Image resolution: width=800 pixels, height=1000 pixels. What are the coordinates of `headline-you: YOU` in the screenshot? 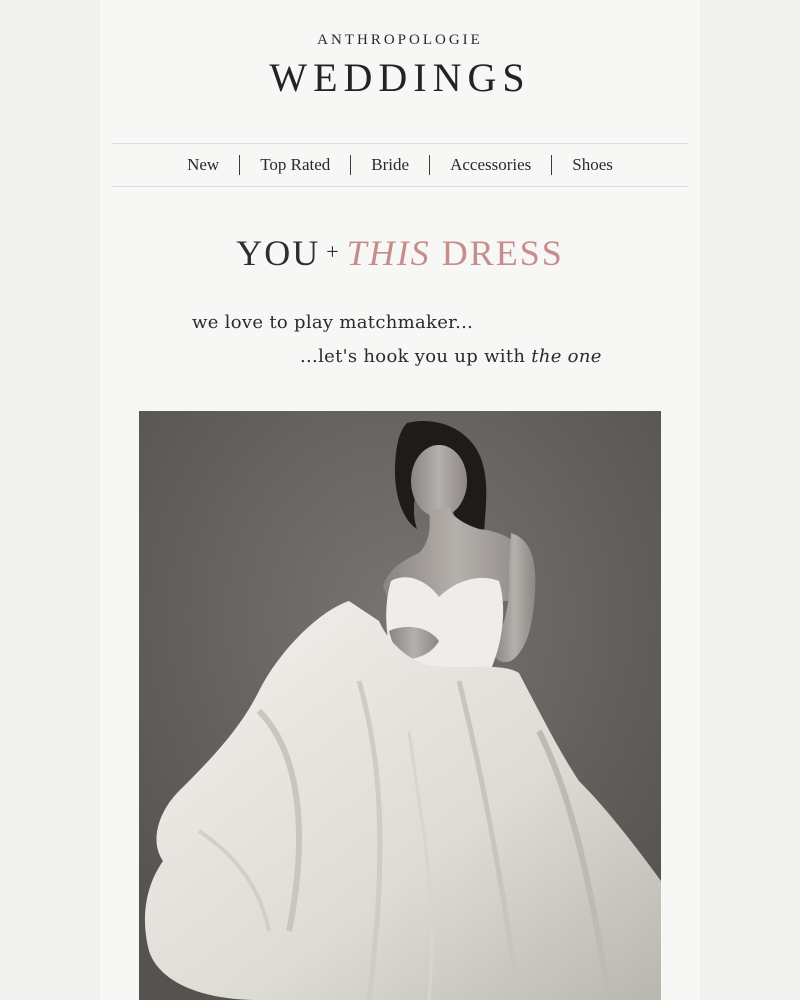 It's located at (278, 253).